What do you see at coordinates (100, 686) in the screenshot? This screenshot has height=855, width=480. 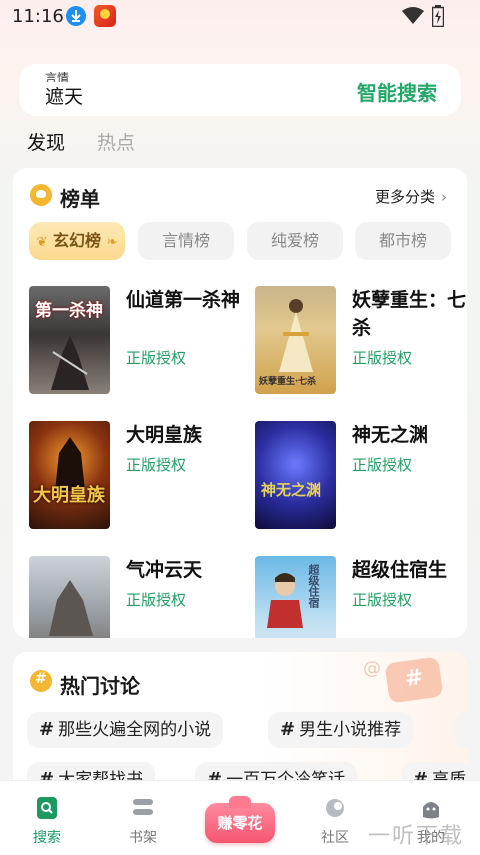 I see `discussion-title: 热门讨论` at bounding box center [100, 686].